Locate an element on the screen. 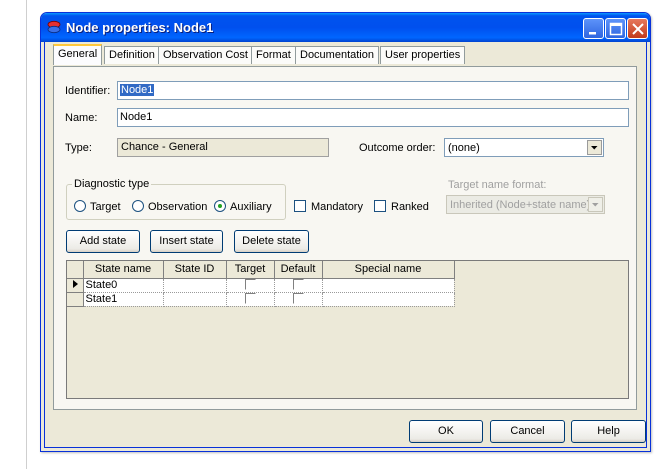 The width and height of the screenshot is (667, 469). target-name-format-label: Target name format: is located at coordinates (497, 185).